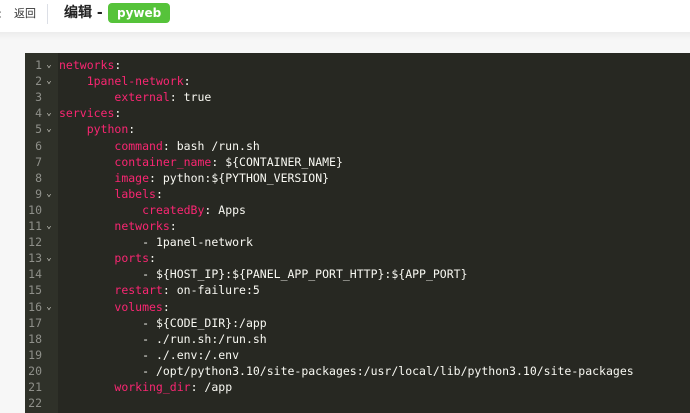 The image size is (690, 413). I want to click on line-number: 8, so click(38, 177).